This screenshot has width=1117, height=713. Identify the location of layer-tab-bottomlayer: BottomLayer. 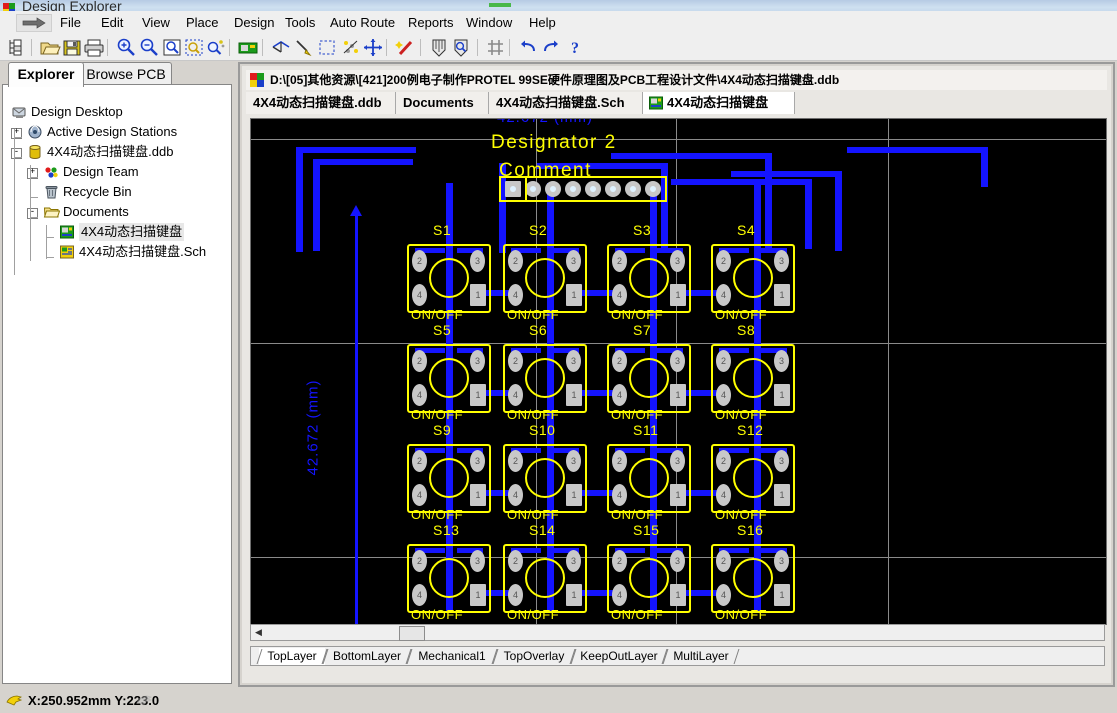
(367, 656).